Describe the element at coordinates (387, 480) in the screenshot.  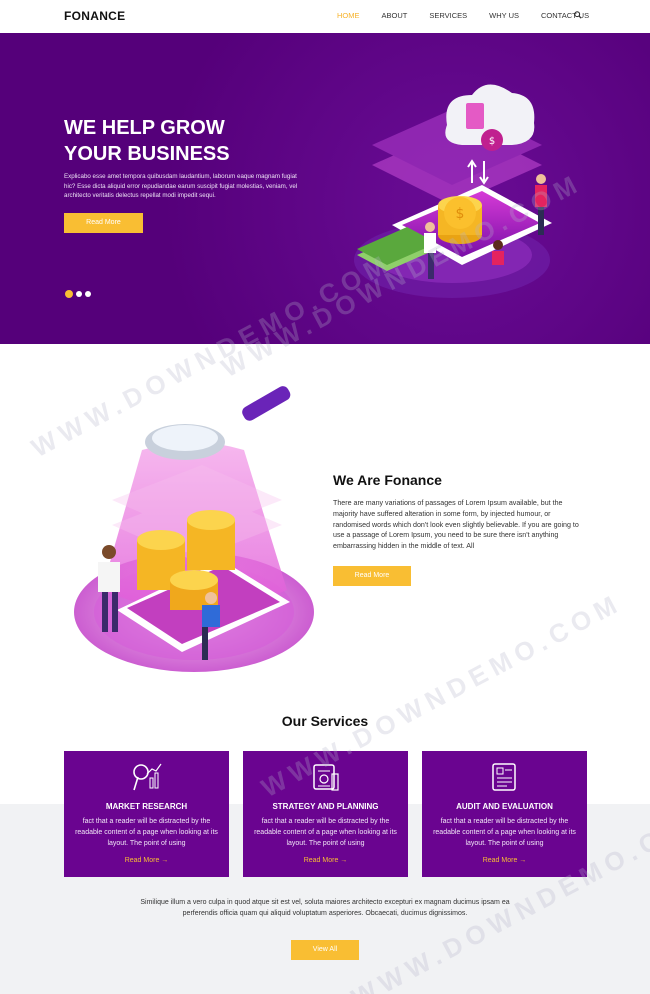
I see `about-title: We Are Fonance` at that location.